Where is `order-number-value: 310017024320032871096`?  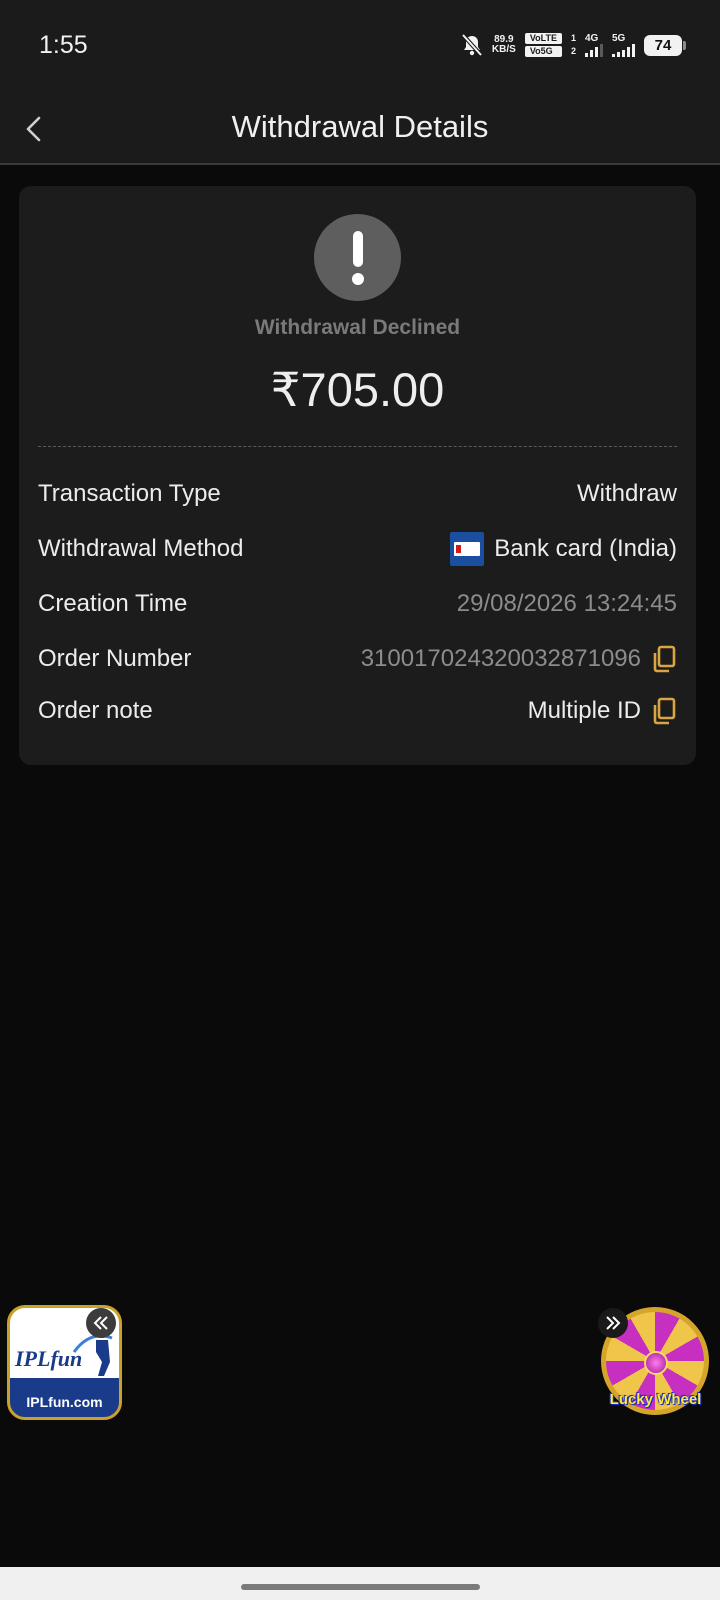
order-number-value: 310017024320032871096 is located at coordinates (519, 659).